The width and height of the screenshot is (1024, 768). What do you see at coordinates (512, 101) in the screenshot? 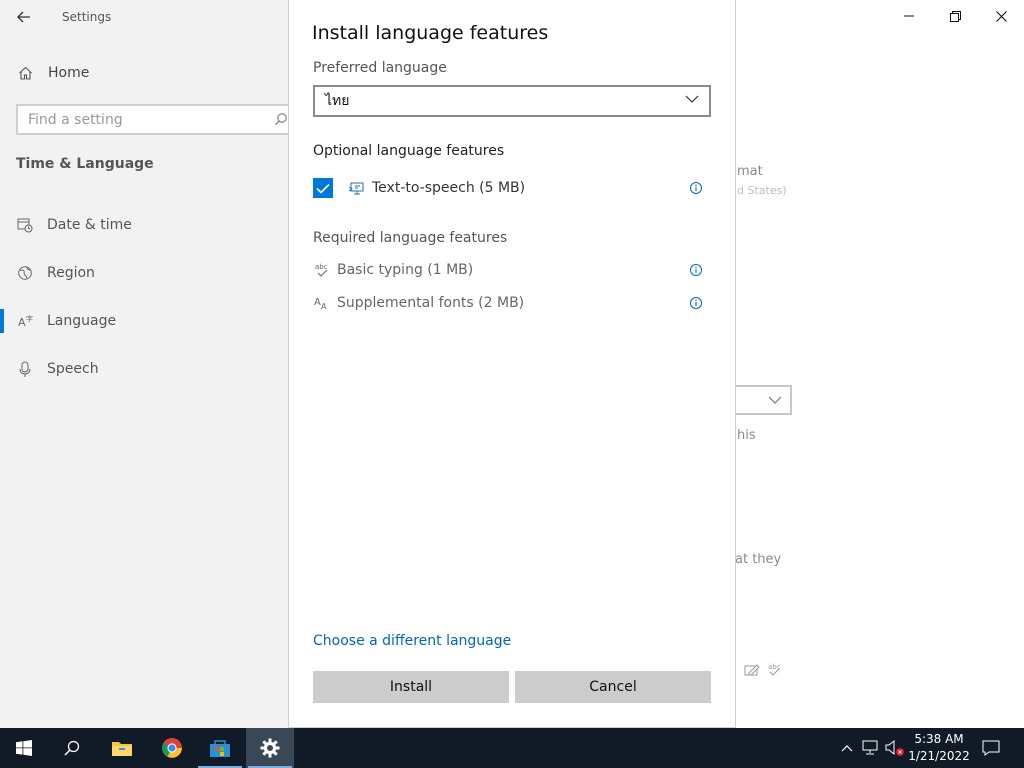
I see `preferred-language-dropdown: ไทย` at bounding box center [512, 101].